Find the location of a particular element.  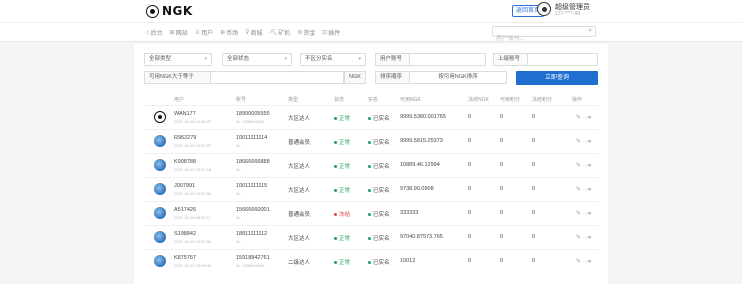

nav-item-label: 用户 is located at coordinates (207, 34).